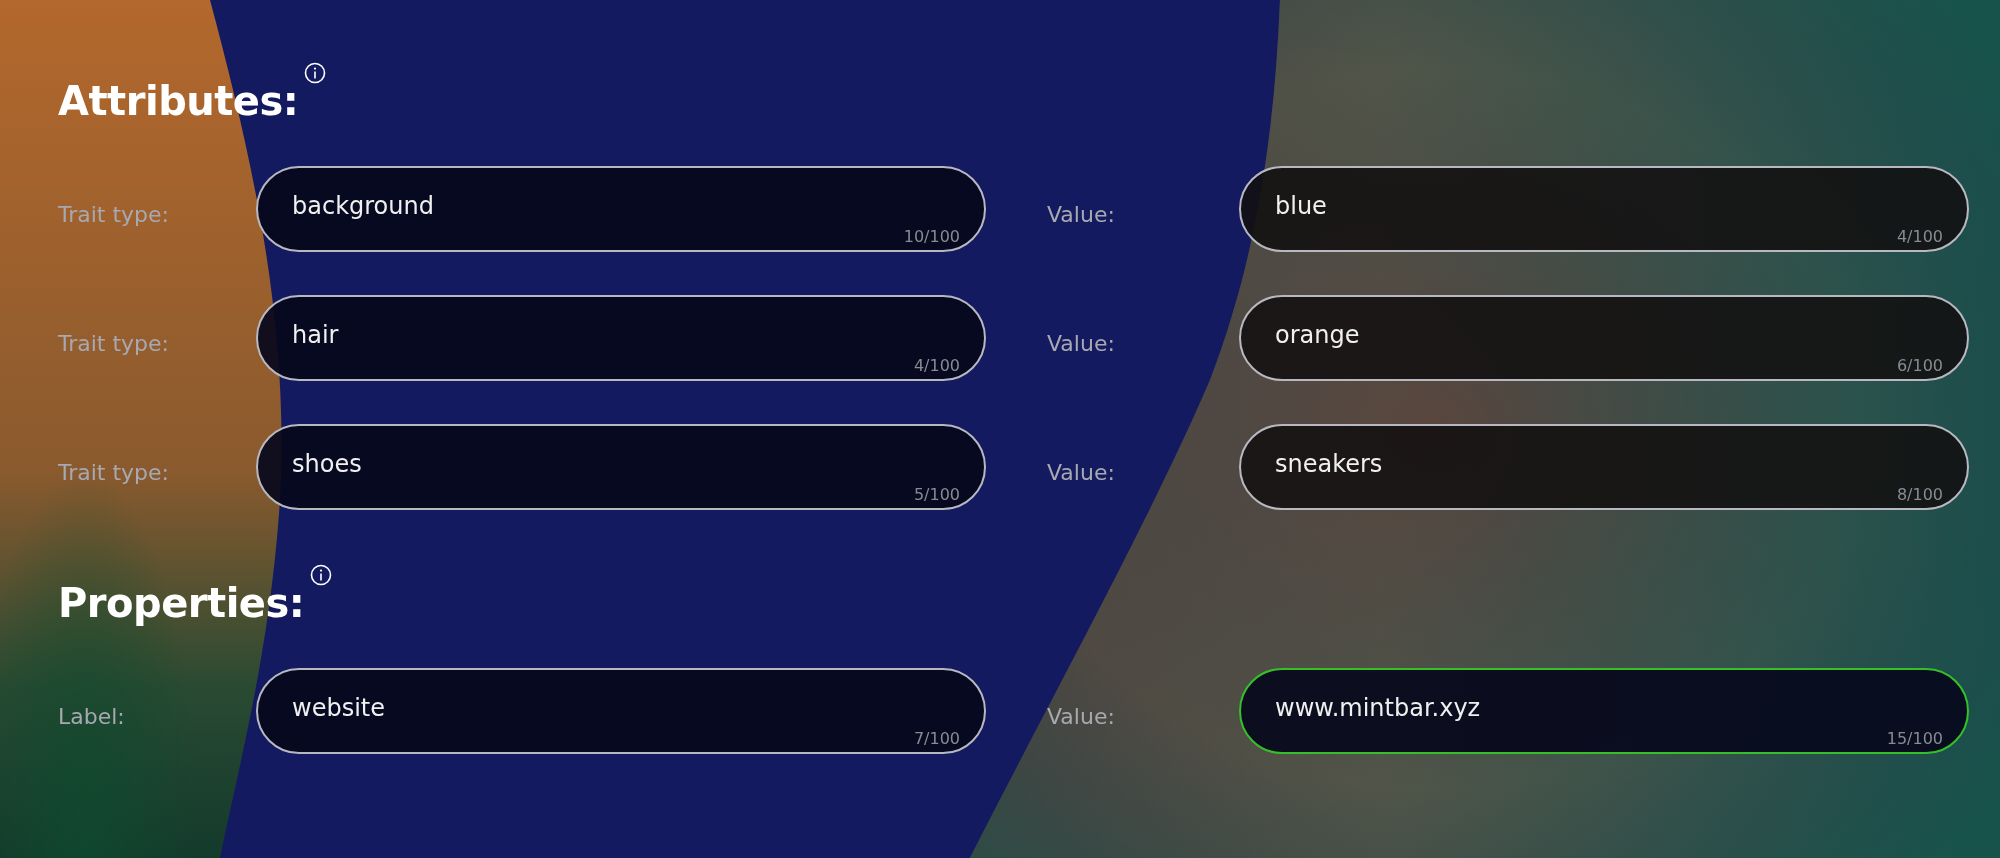 This screenshot has height=858, width=2000. Describe the element at coordinates (1919, 494) in the screenshot. I see `character-counter: 8/100` at that location.